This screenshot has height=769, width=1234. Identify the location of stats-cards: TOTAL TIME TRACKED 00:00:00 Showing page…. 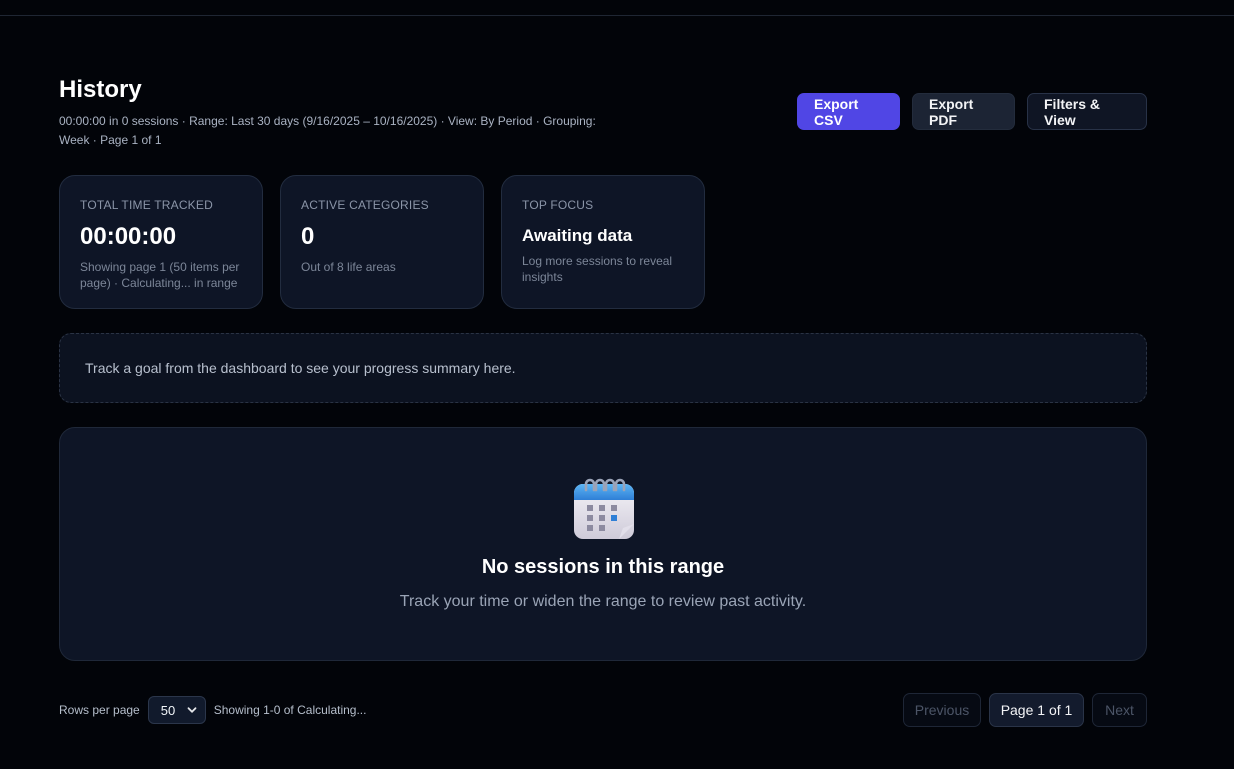
(382, 242).